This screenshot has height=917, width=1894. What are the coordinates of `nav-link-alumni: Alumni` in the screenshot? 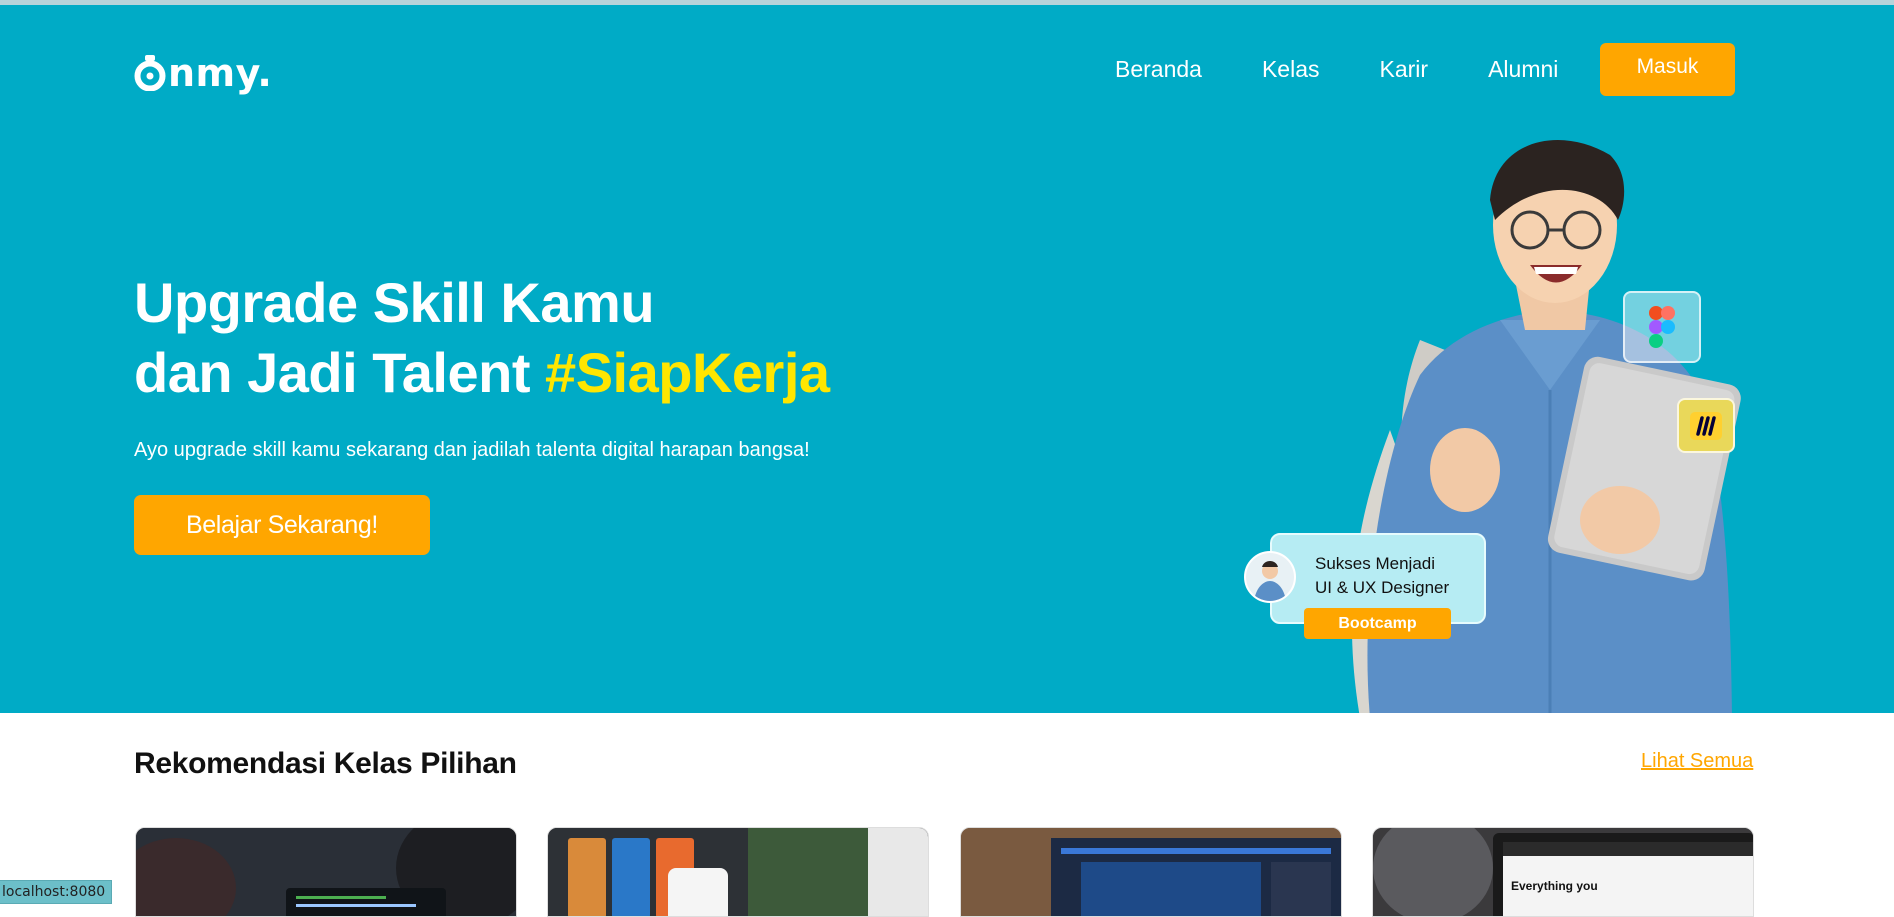 It's located at (1523, 69).